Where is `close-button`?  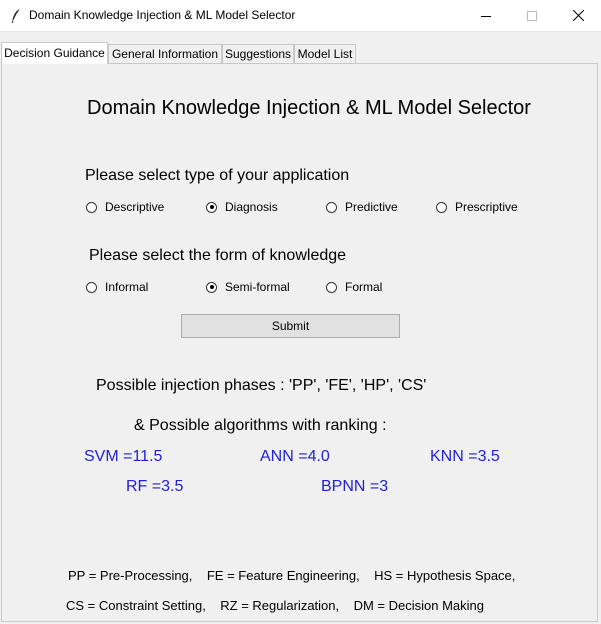
close-button is located at coordinates (578, 15).